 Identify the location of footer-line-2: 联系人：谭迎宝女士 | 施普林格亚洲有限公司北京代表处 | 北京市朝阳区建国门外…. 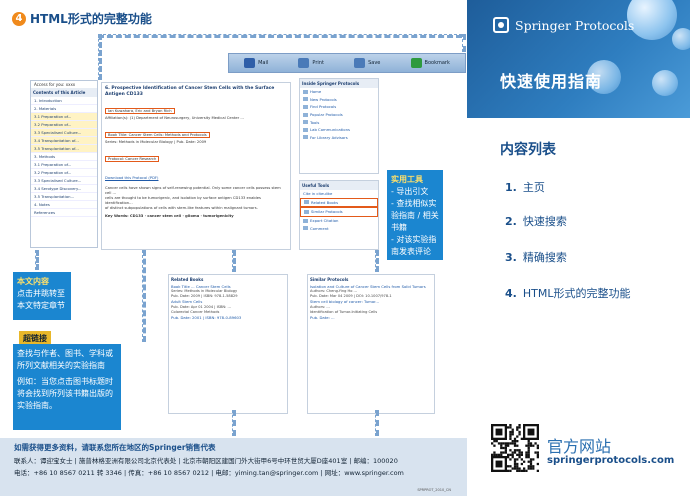
(206, 461).